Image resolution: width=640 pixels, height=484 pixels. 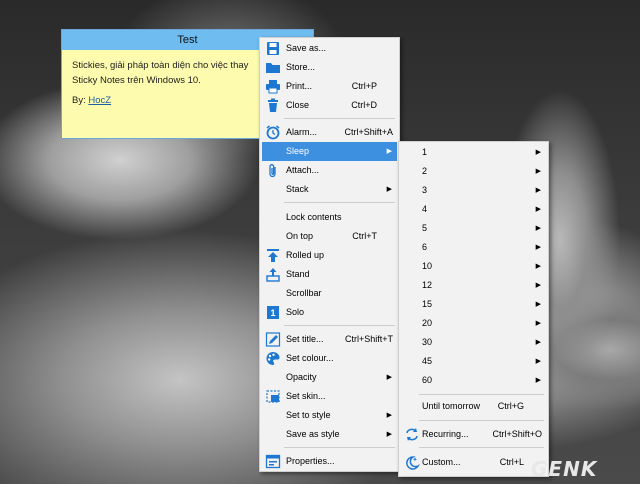 What do you see at coordinates (564, 469) in the screenshot?
I see `watermark-logo: GENK` at bounding box center [564, 469].